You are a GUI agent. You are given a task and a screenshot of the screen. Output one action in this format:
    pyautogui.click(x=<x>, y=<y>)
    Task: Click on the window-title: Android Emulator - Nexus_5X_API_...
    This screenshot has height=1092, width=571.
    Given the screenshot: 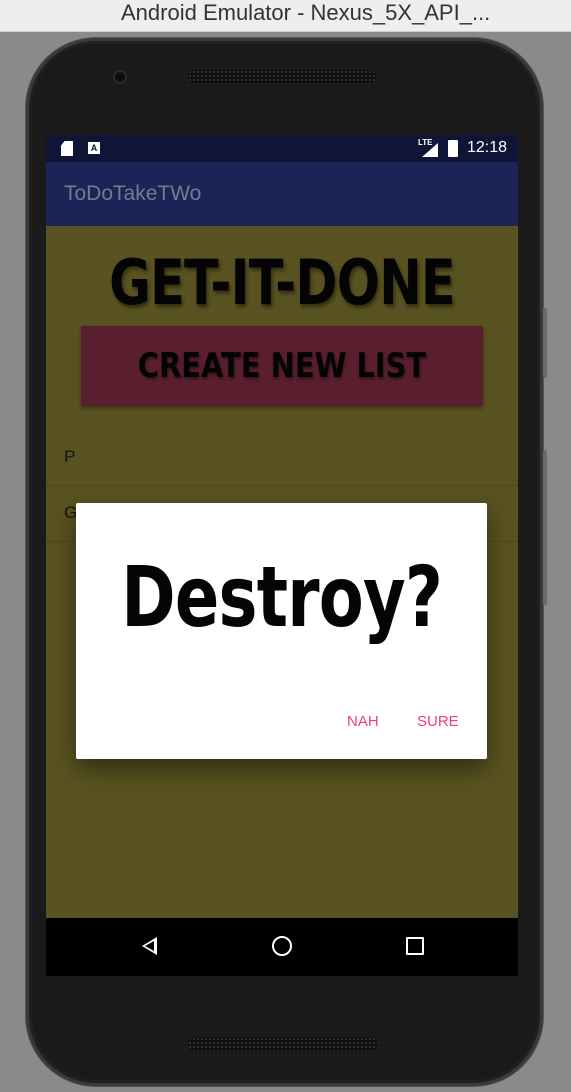 What is the action you would take?
    pyautogui.click(x=306, y=12)
    